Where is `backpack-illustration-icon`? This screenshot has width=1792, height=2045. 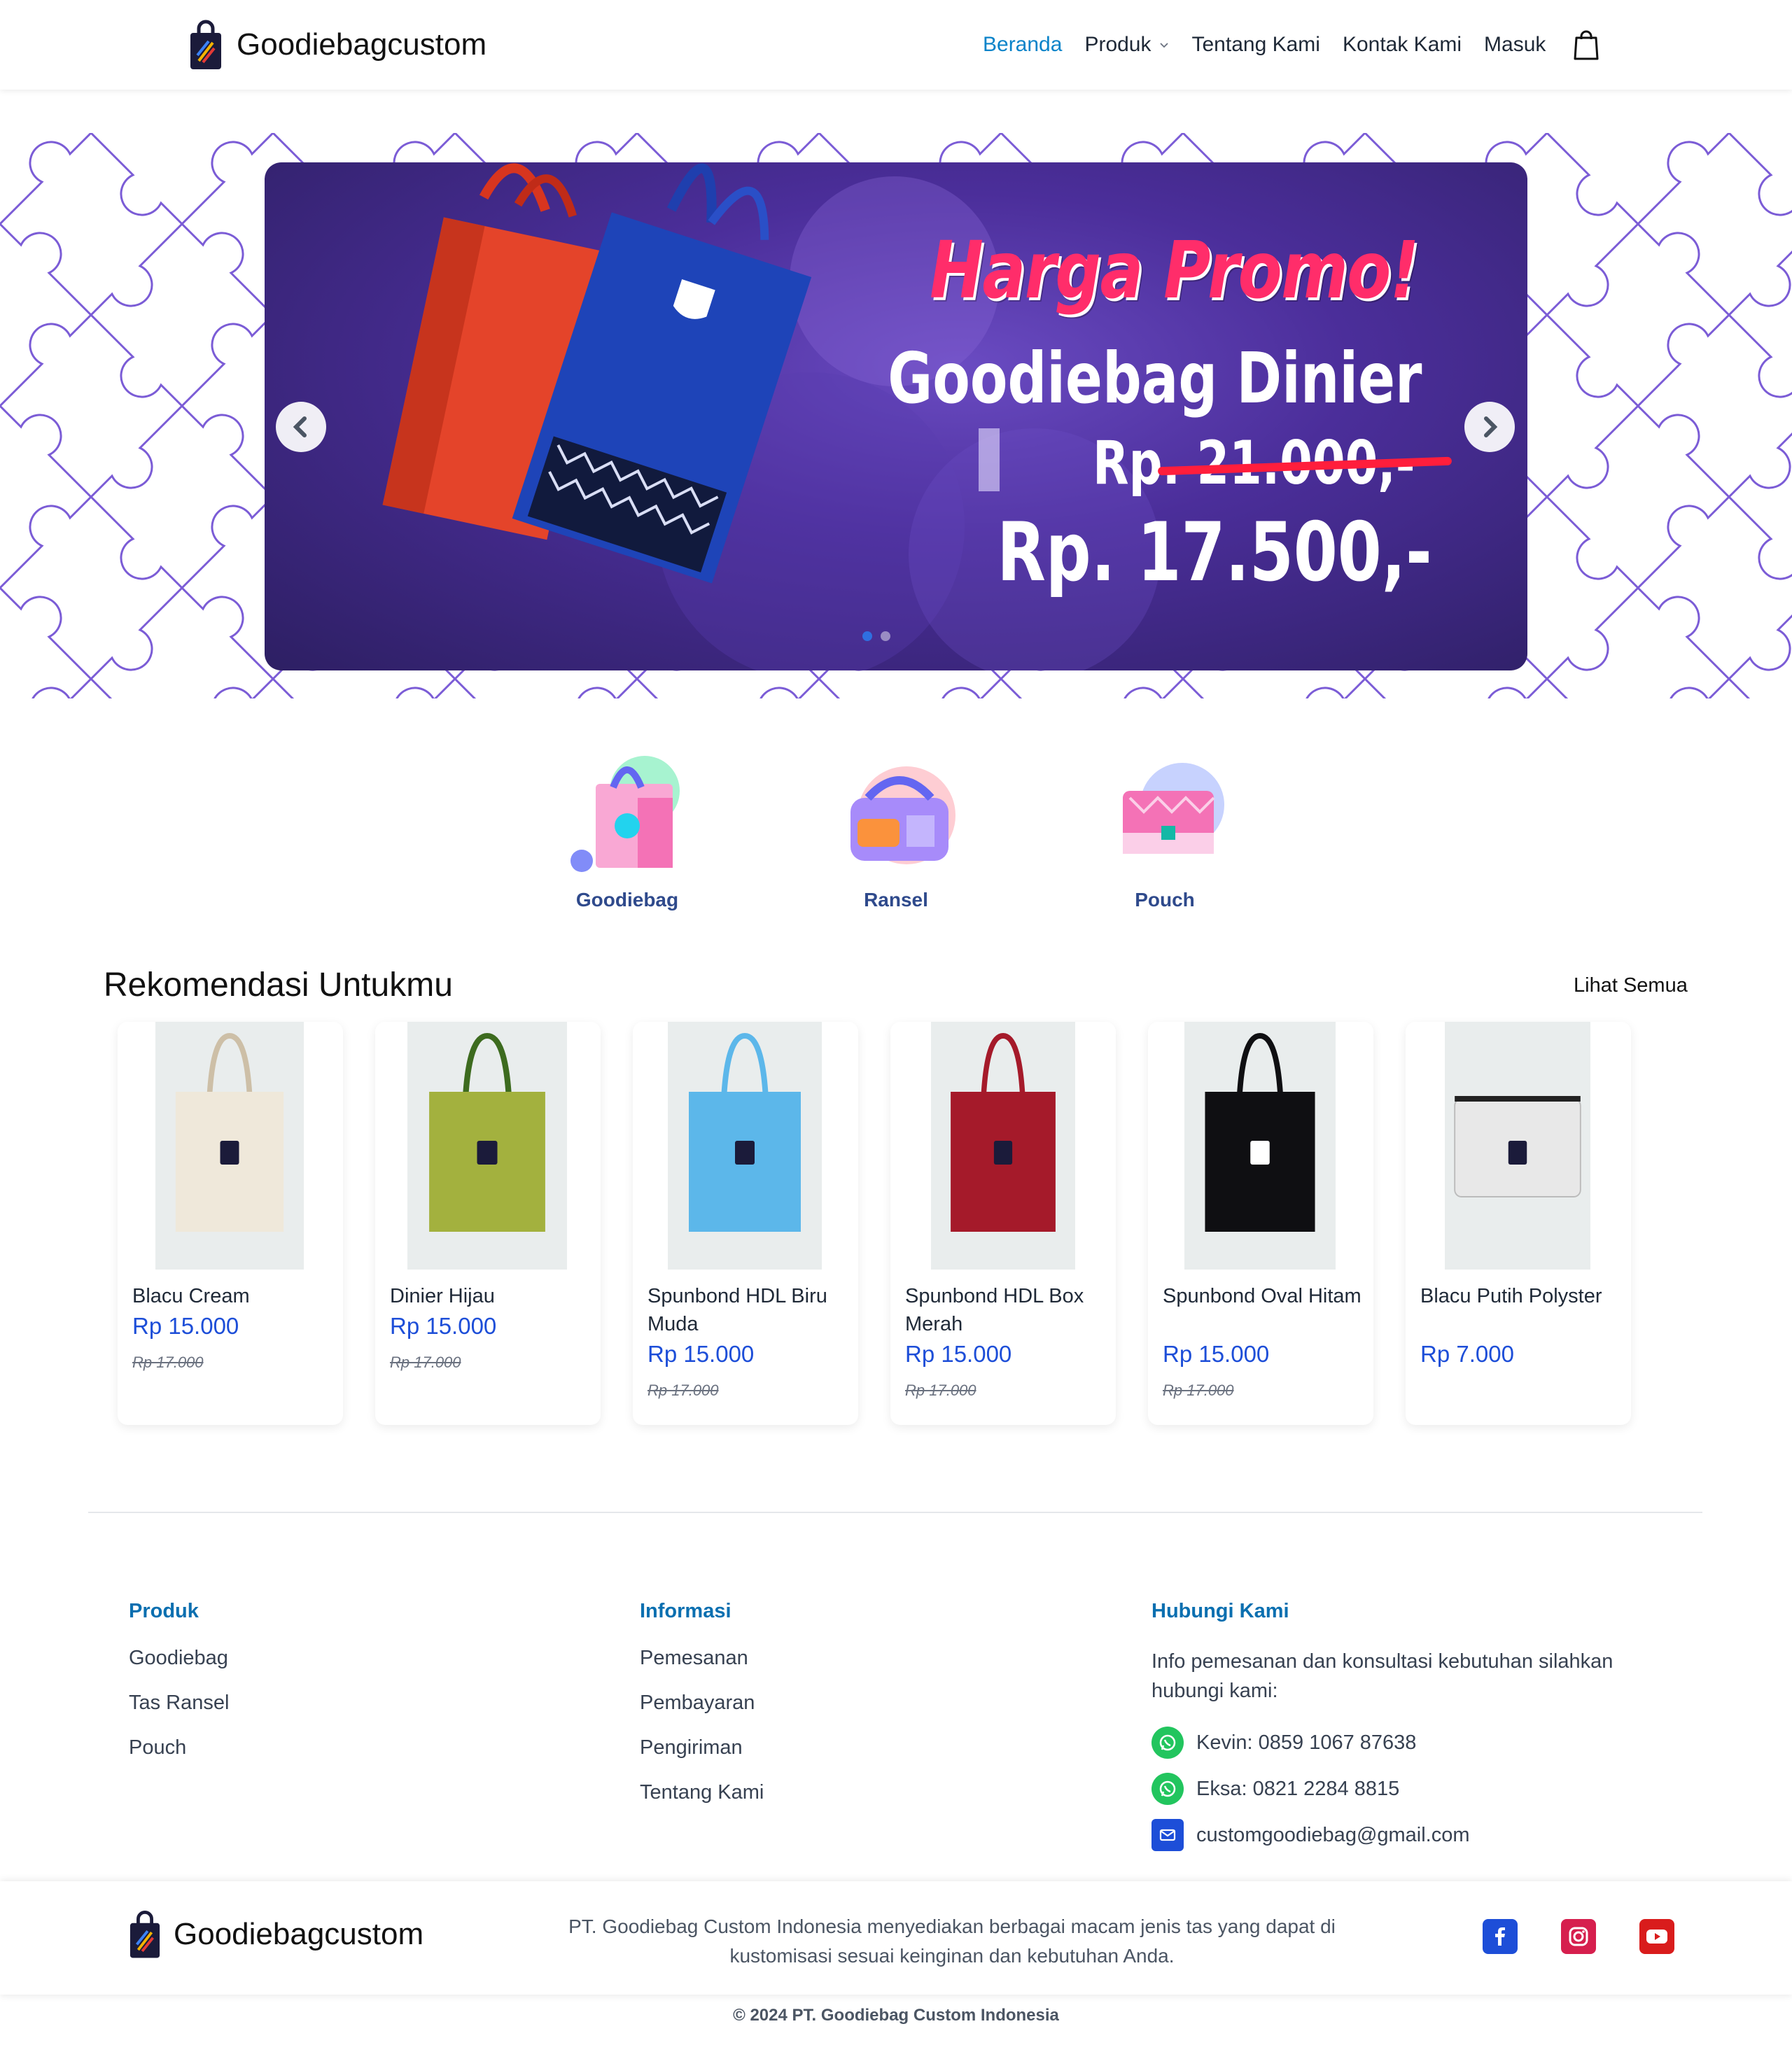 backpack-illustration-icon is located at coordinates (902, 815).